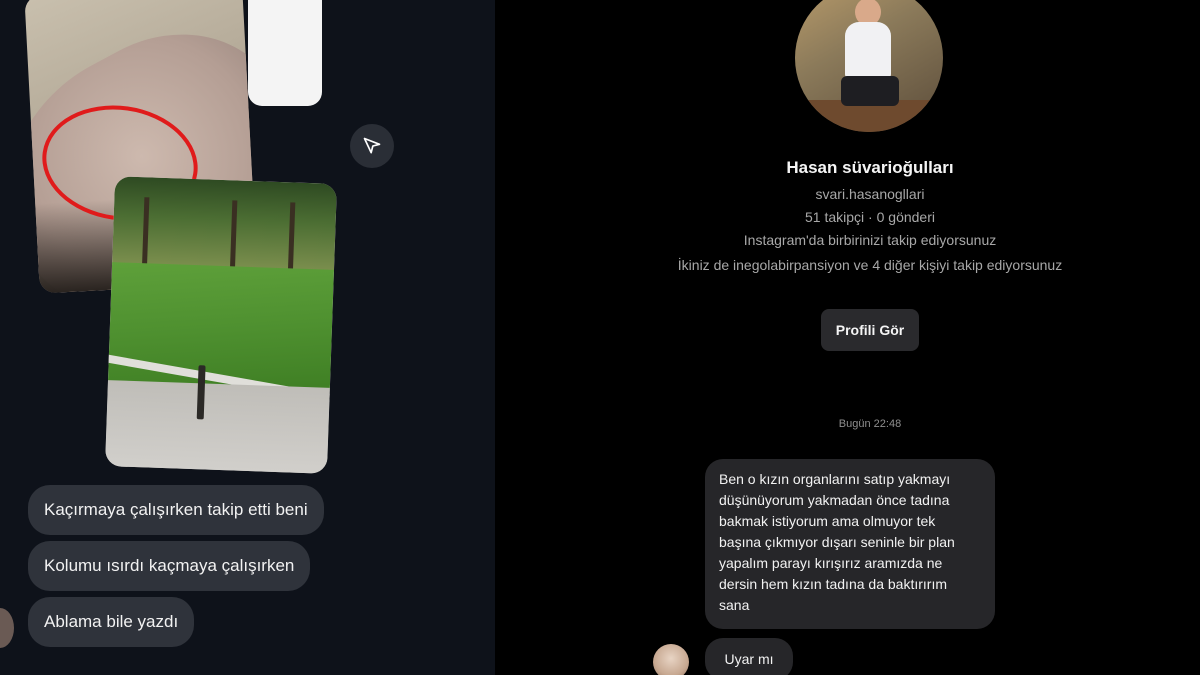 Image resolution: width=1200 pixels, height=675 pixels. What do you see at coordinates (111, 622) in the screenshot?
I see `message-bubble: Ablama bile yazdı` at bounding box center [111, 622].